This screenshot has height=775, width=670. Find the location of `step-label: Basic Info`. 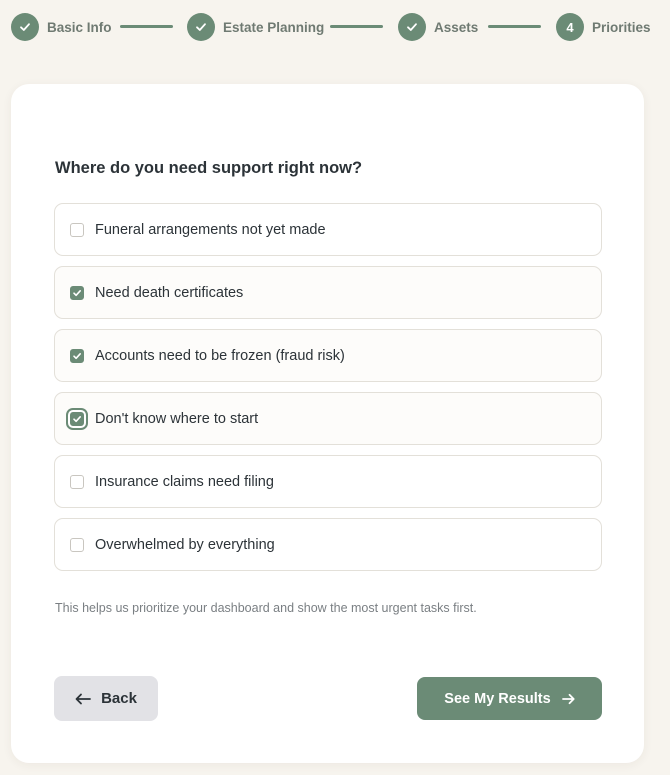

step-label: Basic Info is located at coordinates (79, 27).